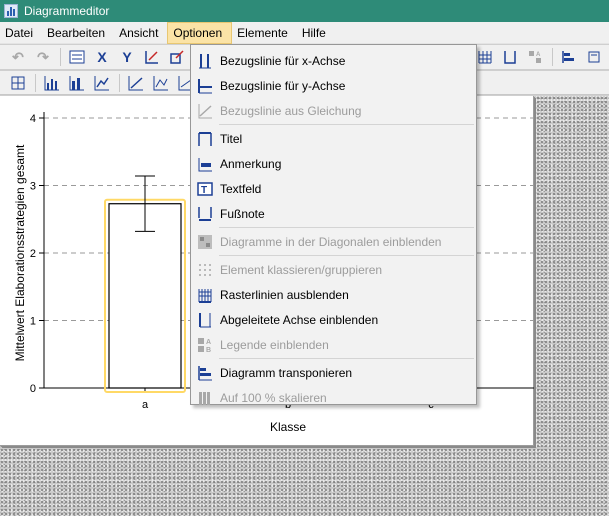 This screenshot has width=609, height=516. What do you see at coordinates (274, 344) in the screenshot?
I see `menu-item-label: Legende einblenden` at bounding box center [274, 344].